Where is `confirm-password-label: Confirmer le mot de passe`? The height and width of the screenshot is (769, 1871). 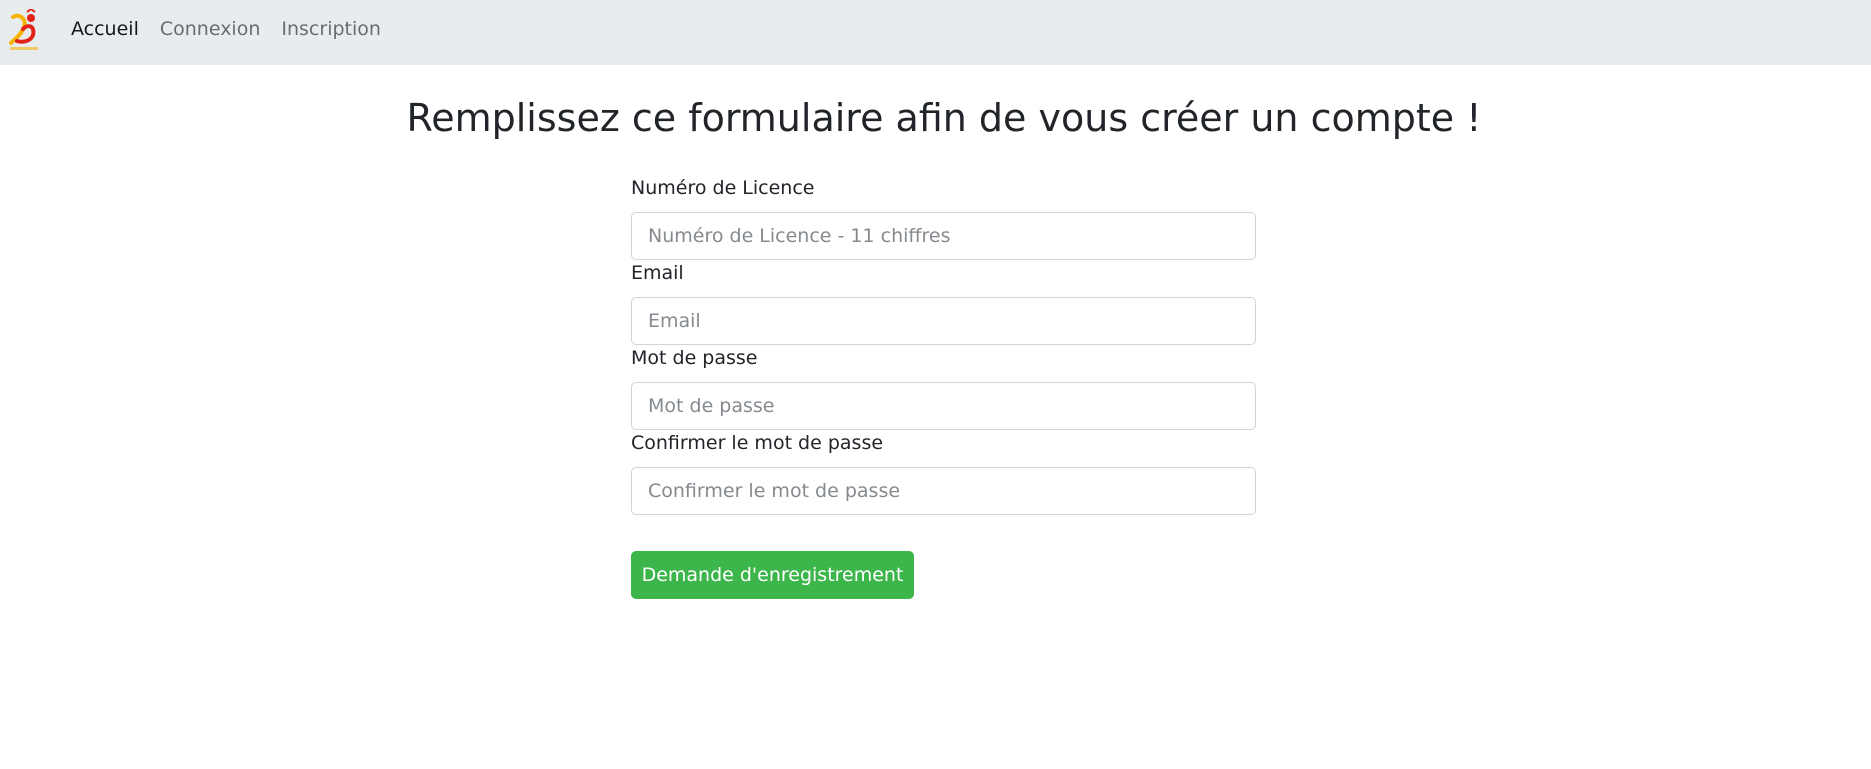 confirm-password-label: Confirmer le mot de passe is located at coordinates (757, 443).